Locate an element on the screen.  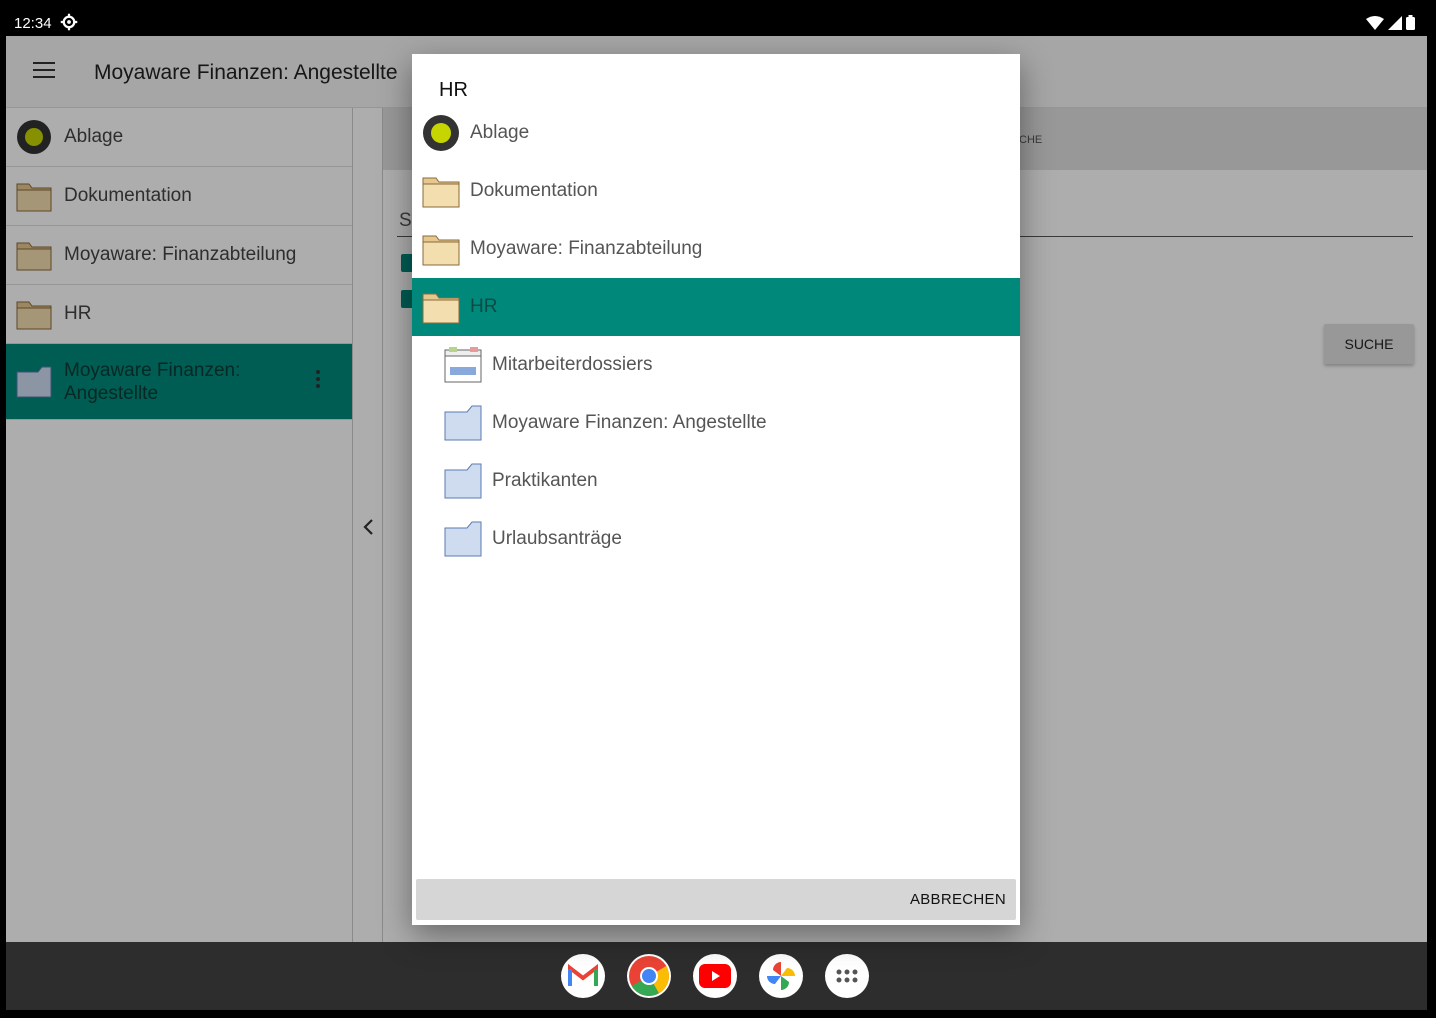
wifi-icon is located at coordinates (1375, 22).